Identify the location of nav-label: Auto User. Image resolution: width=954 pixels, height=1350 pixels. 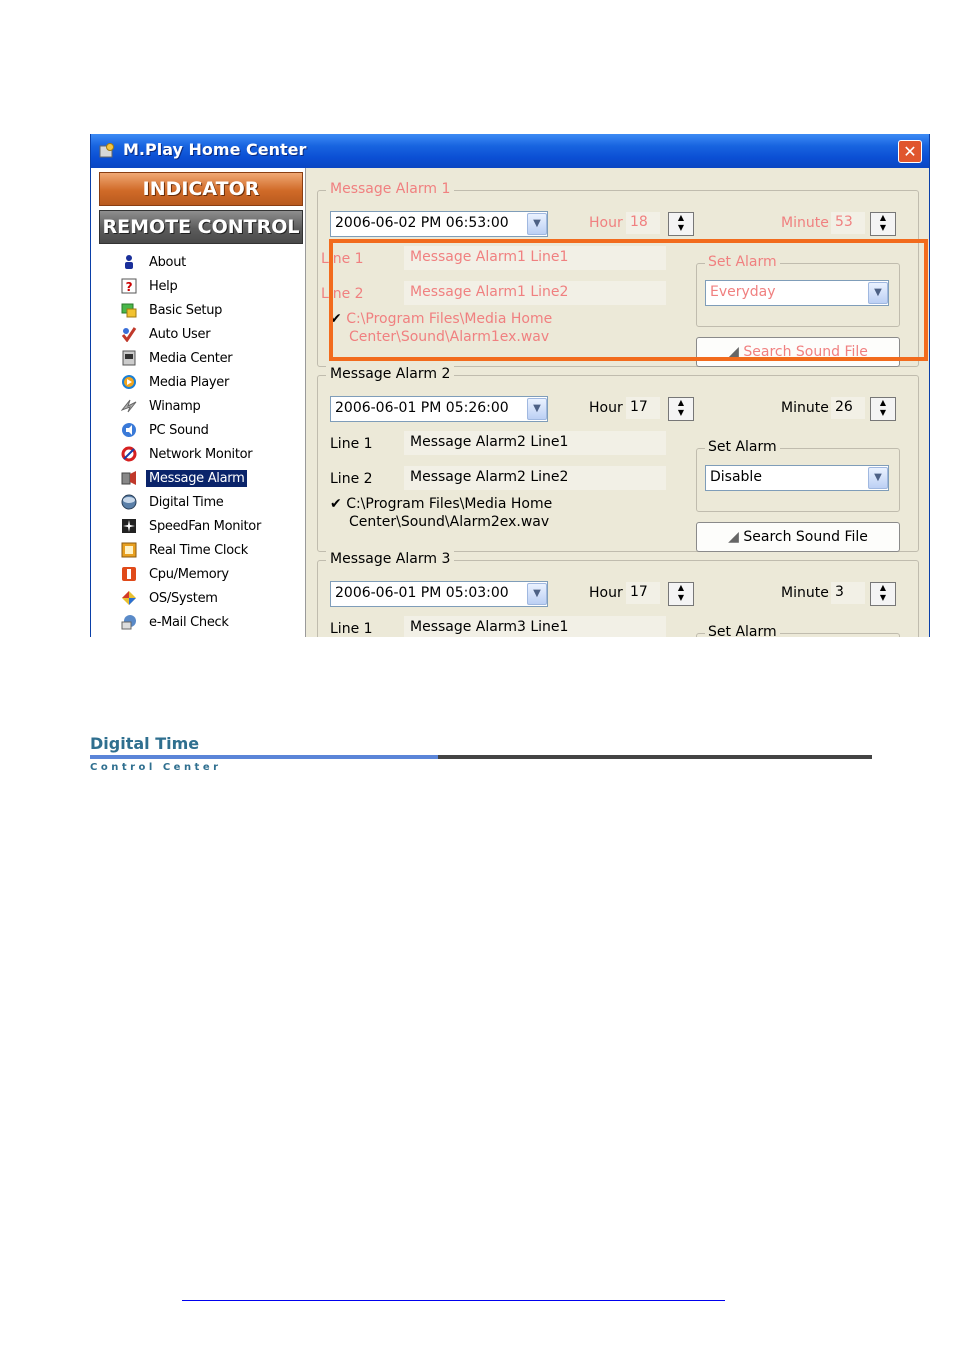
(180, 334).